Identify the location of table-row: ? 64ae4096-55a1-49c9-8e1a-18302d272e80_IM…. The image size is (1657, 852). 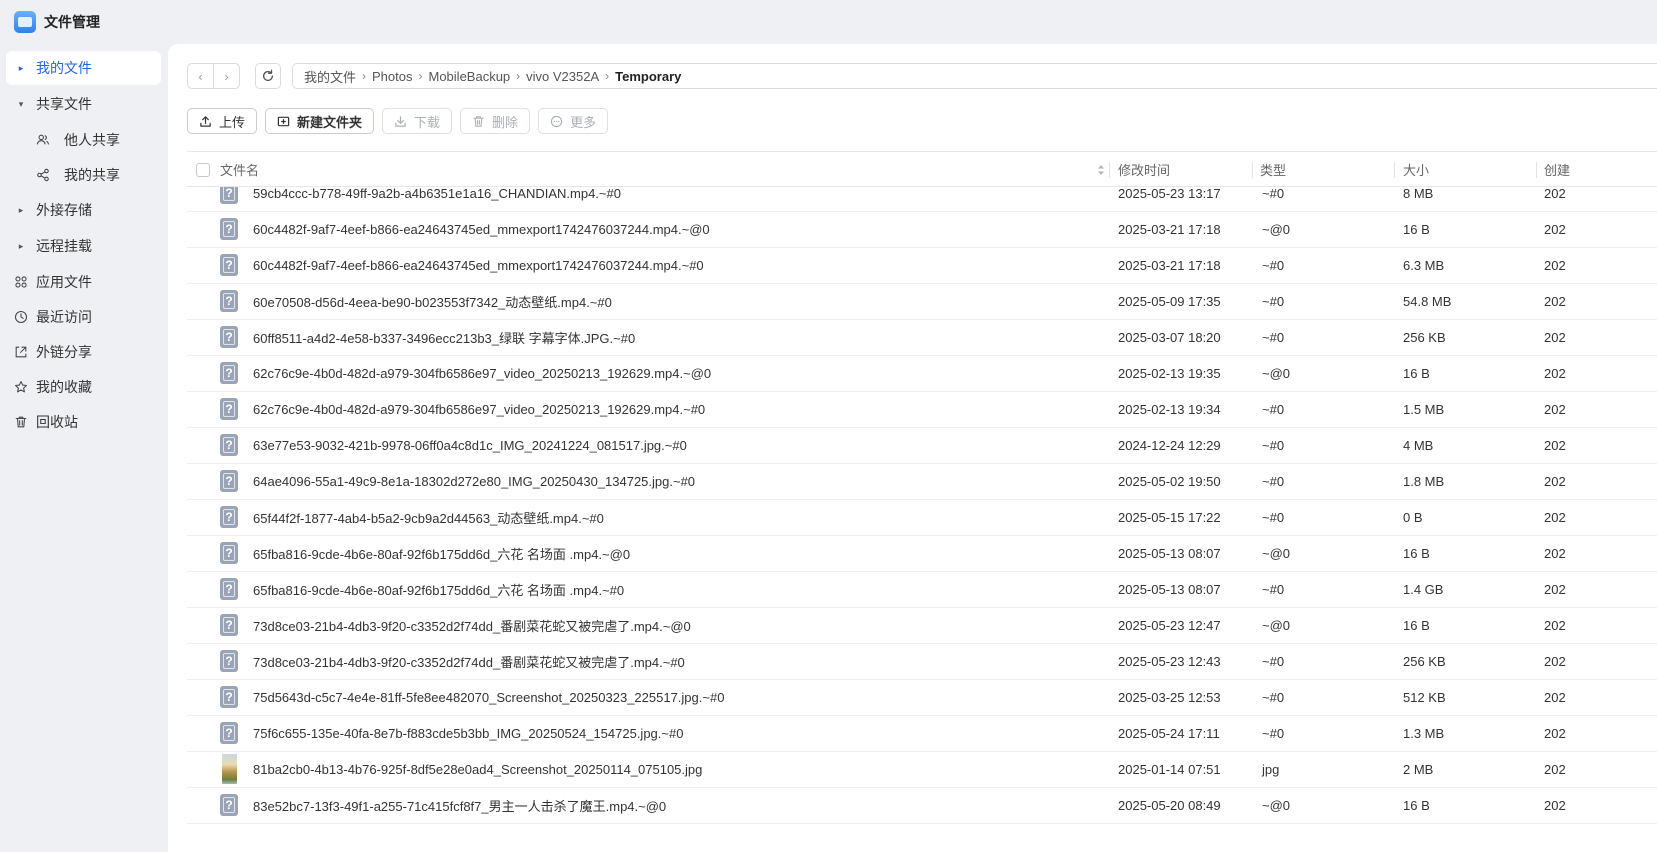
(922, 482).